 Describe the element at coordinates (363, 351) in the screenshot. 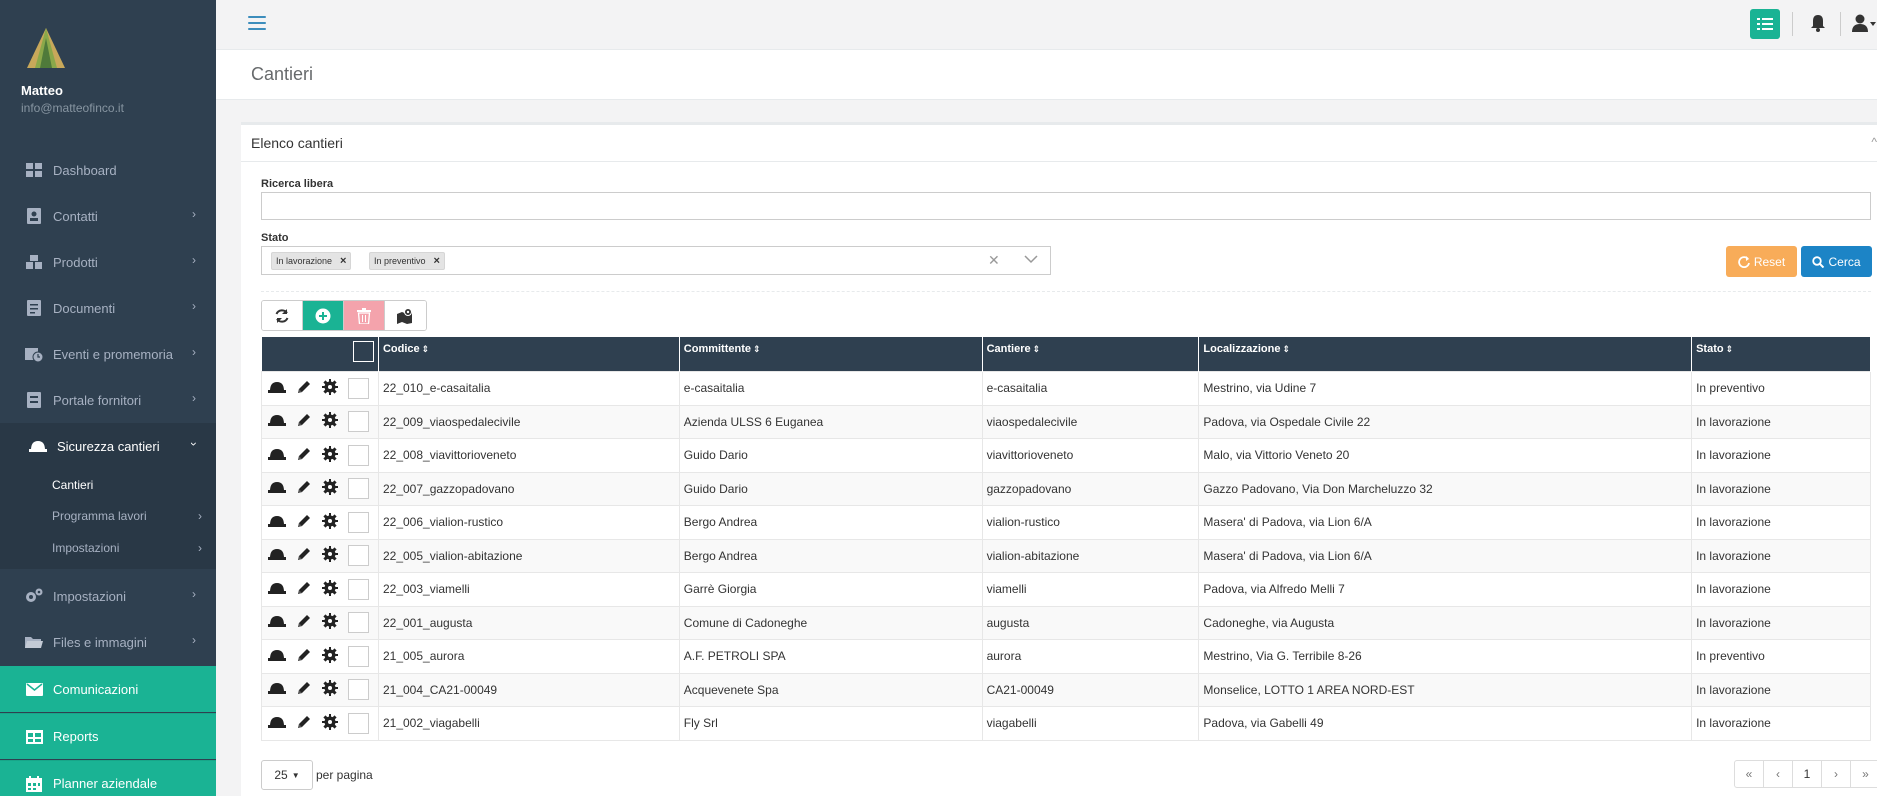

I see `select-all-checkbox` at that location.